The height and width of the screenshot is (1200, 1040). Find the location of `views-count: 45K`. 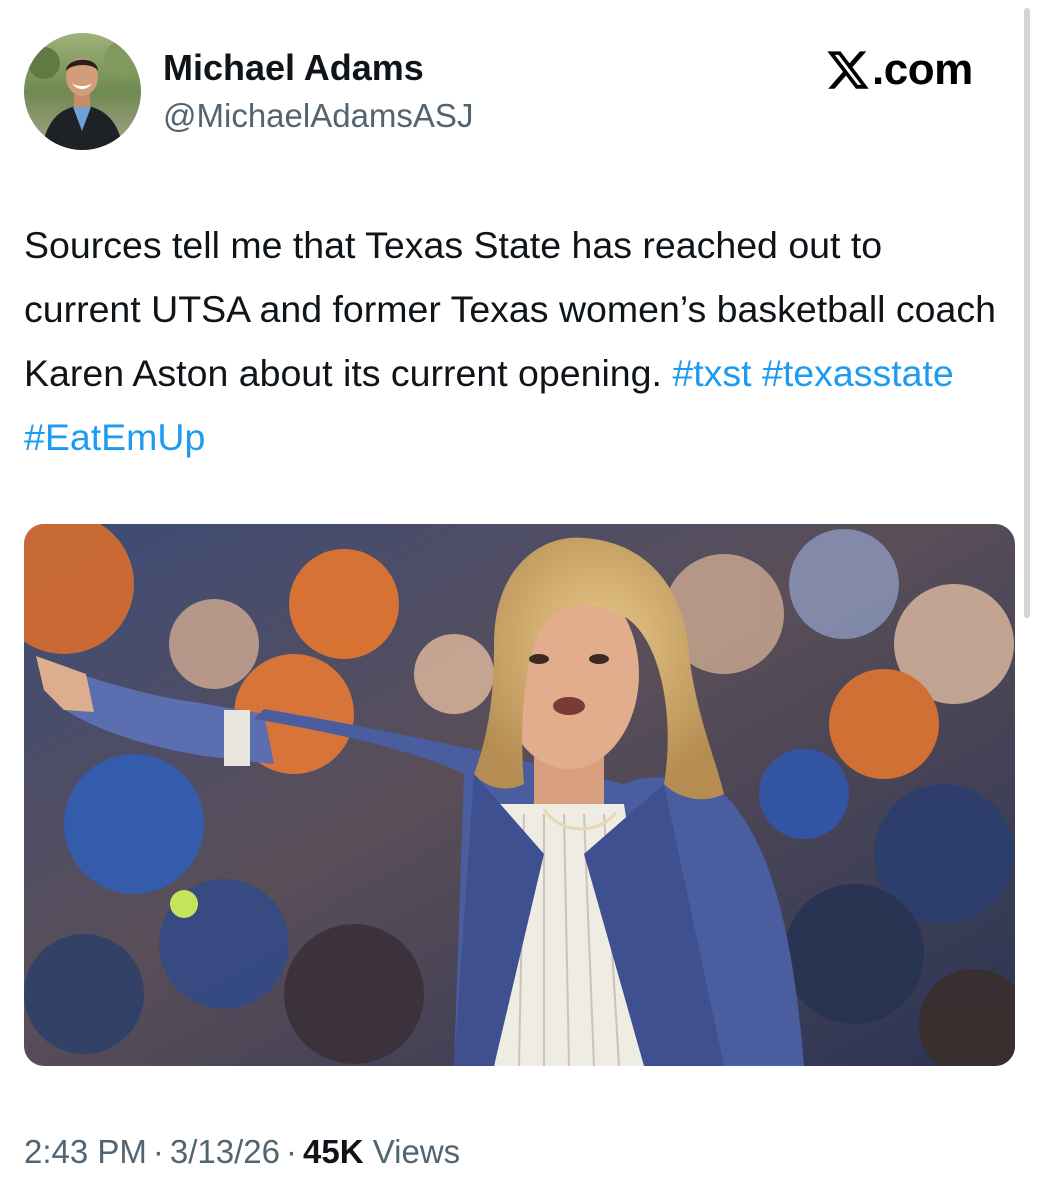

views-count: 45K is located at coordinates (333, 1151).